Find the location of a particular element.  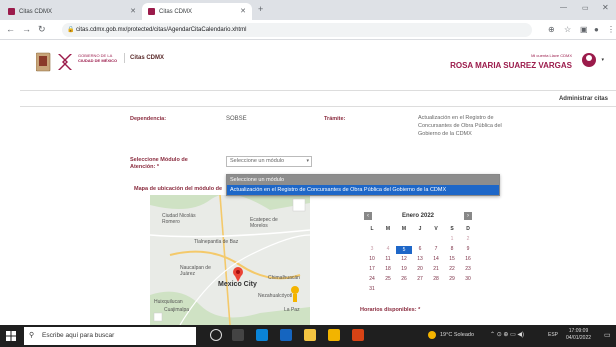

calendar-day: 26 is located at coordinates (404, 279).